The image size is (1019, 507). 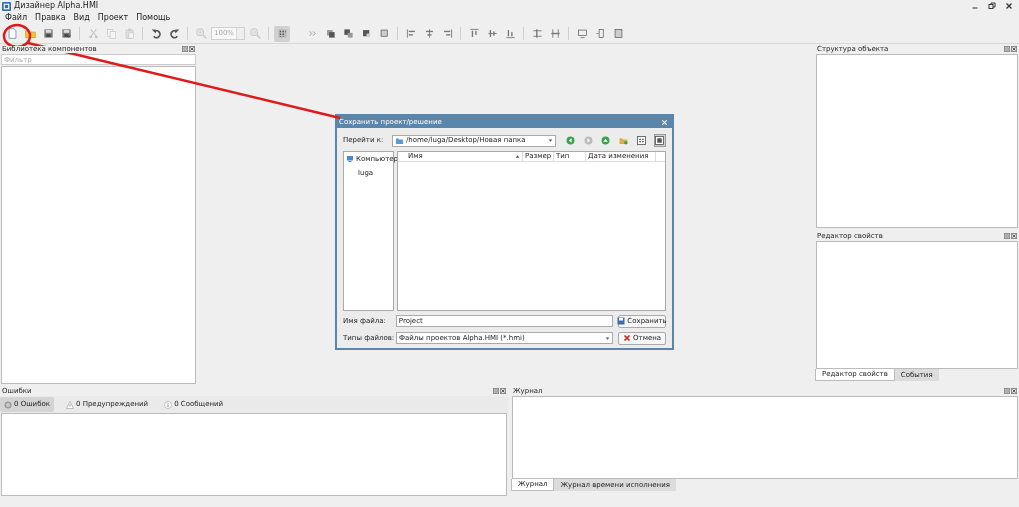 What do you see at coordinates (588, 140) in the screenshot?
I see `forward-icon` at bounding box center [588, 140].